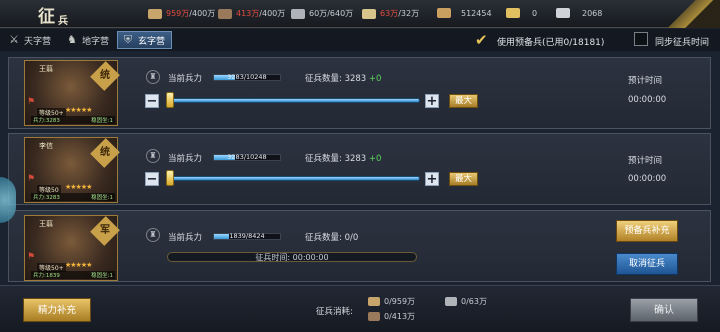  Describe the element at coordinates (464, 13) in the screenshot. I see `resource-copper: 512454` at that location.